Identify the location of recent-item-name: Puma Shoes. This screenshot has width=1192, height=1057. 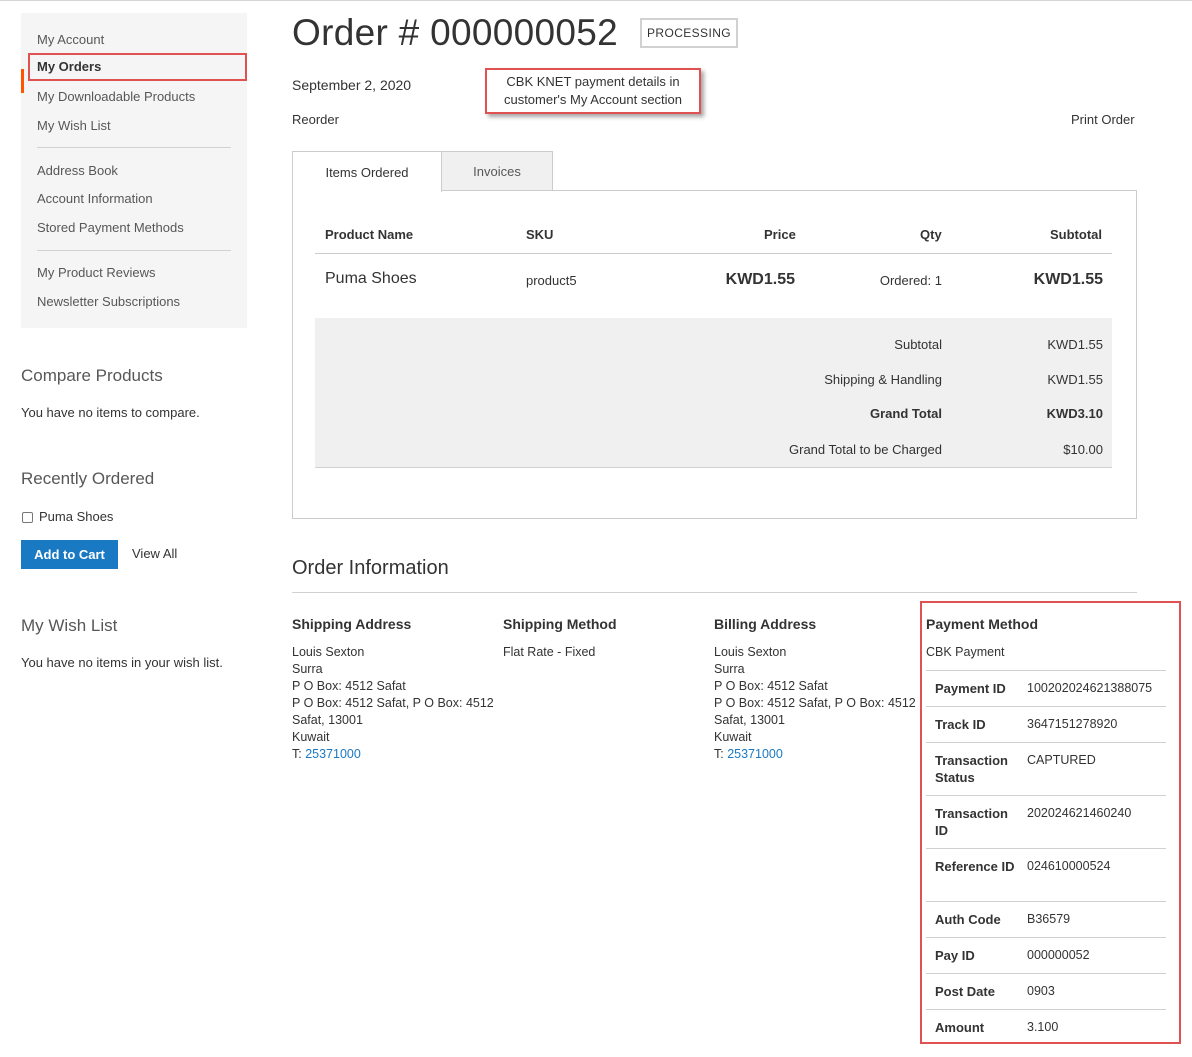
(76, 516).